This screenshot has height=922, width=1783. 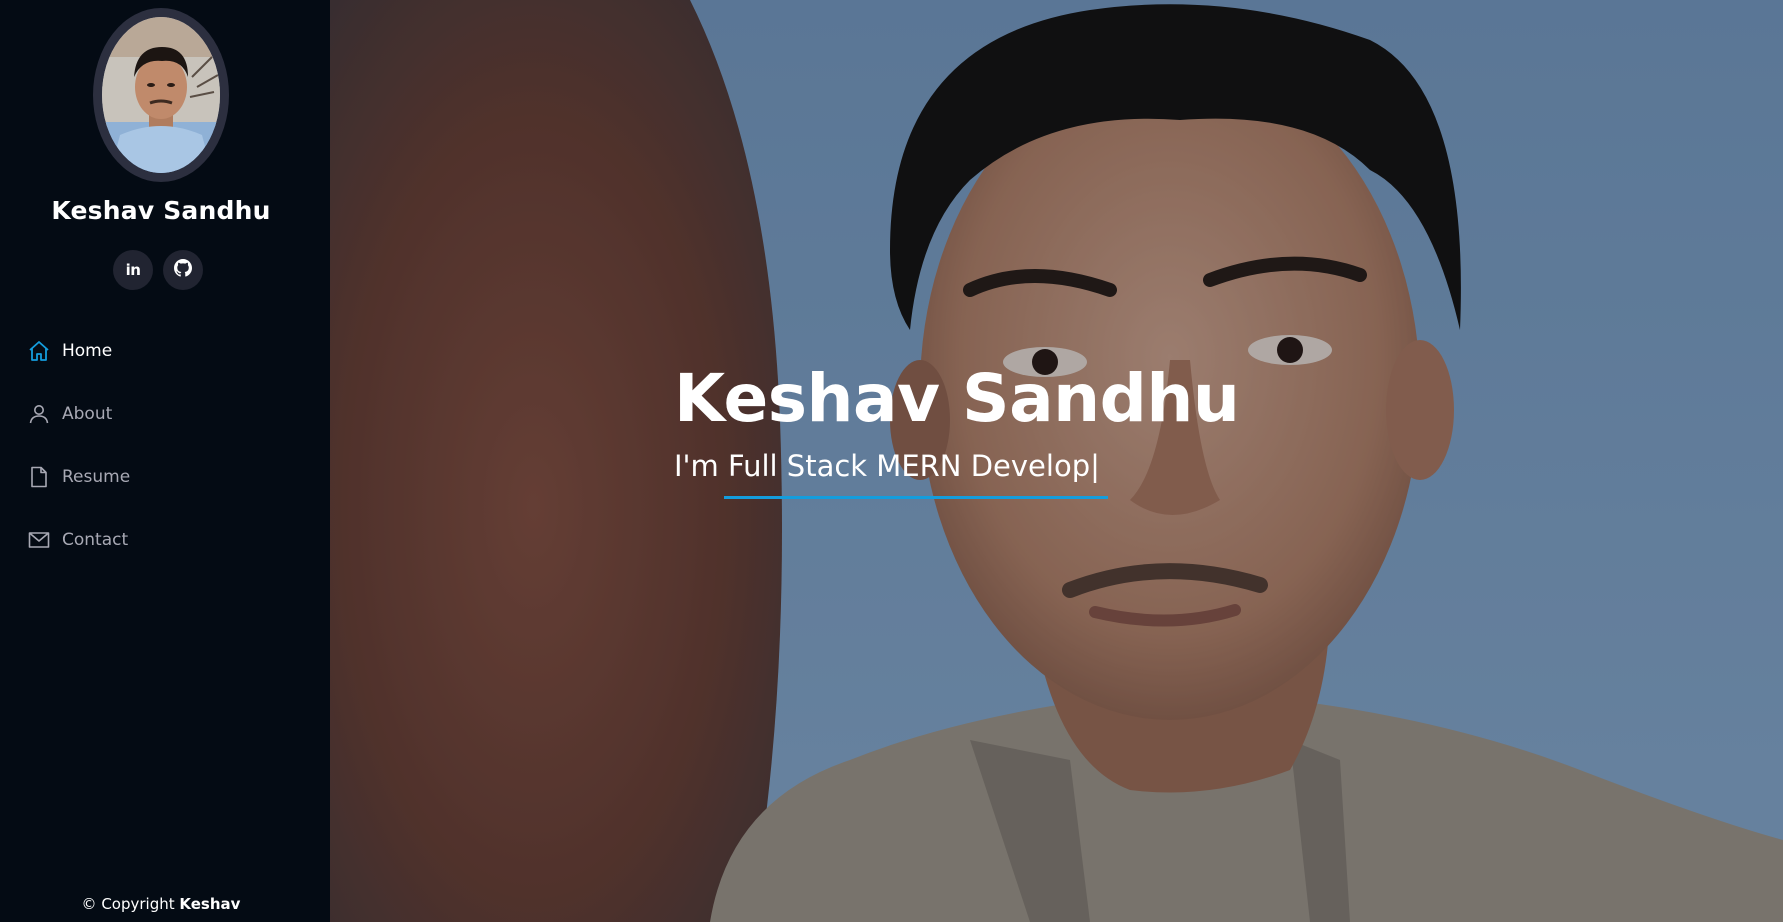 What do you see at coordinates (39, 414) in the screenshot?
I see `person-icon` at bounding box center [39, 414].